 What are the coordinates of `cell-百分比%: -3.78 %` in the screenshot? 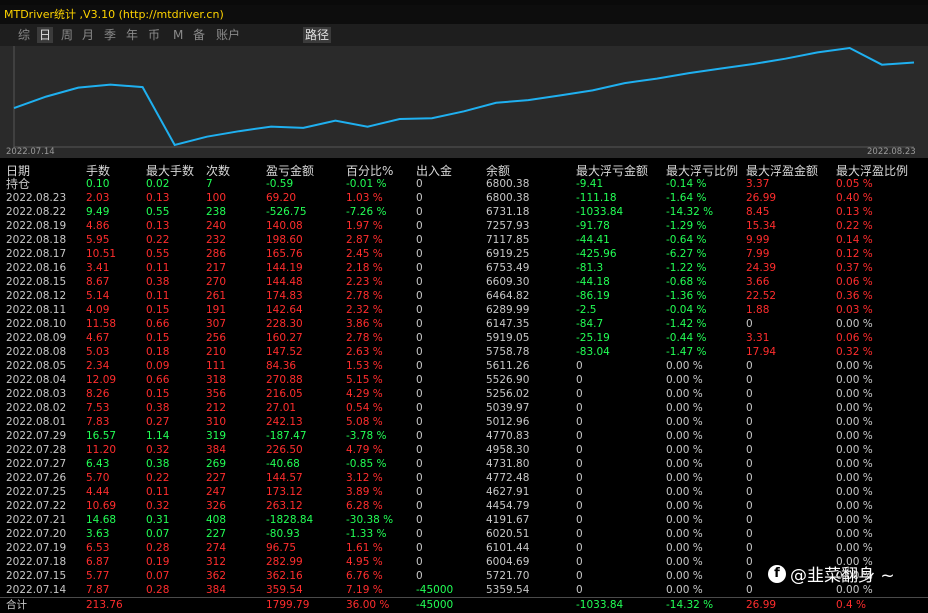 It's located at (366, 436).